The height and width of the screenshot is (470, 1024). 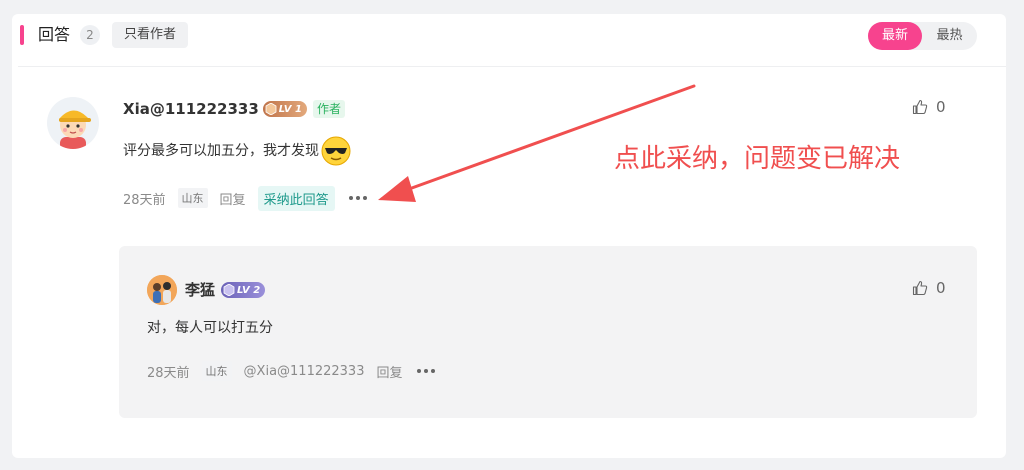 I want to click on more-dots-icon, so click(x=418, y=371).